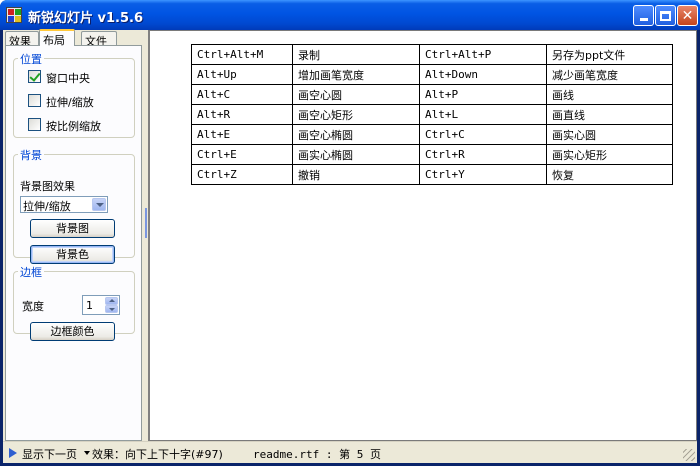 This screenshot has width=700, height=466. Describe the element at coordinates (609, 94) in the screenshot. I see `shortcut-action-cell: 画线` at that location.